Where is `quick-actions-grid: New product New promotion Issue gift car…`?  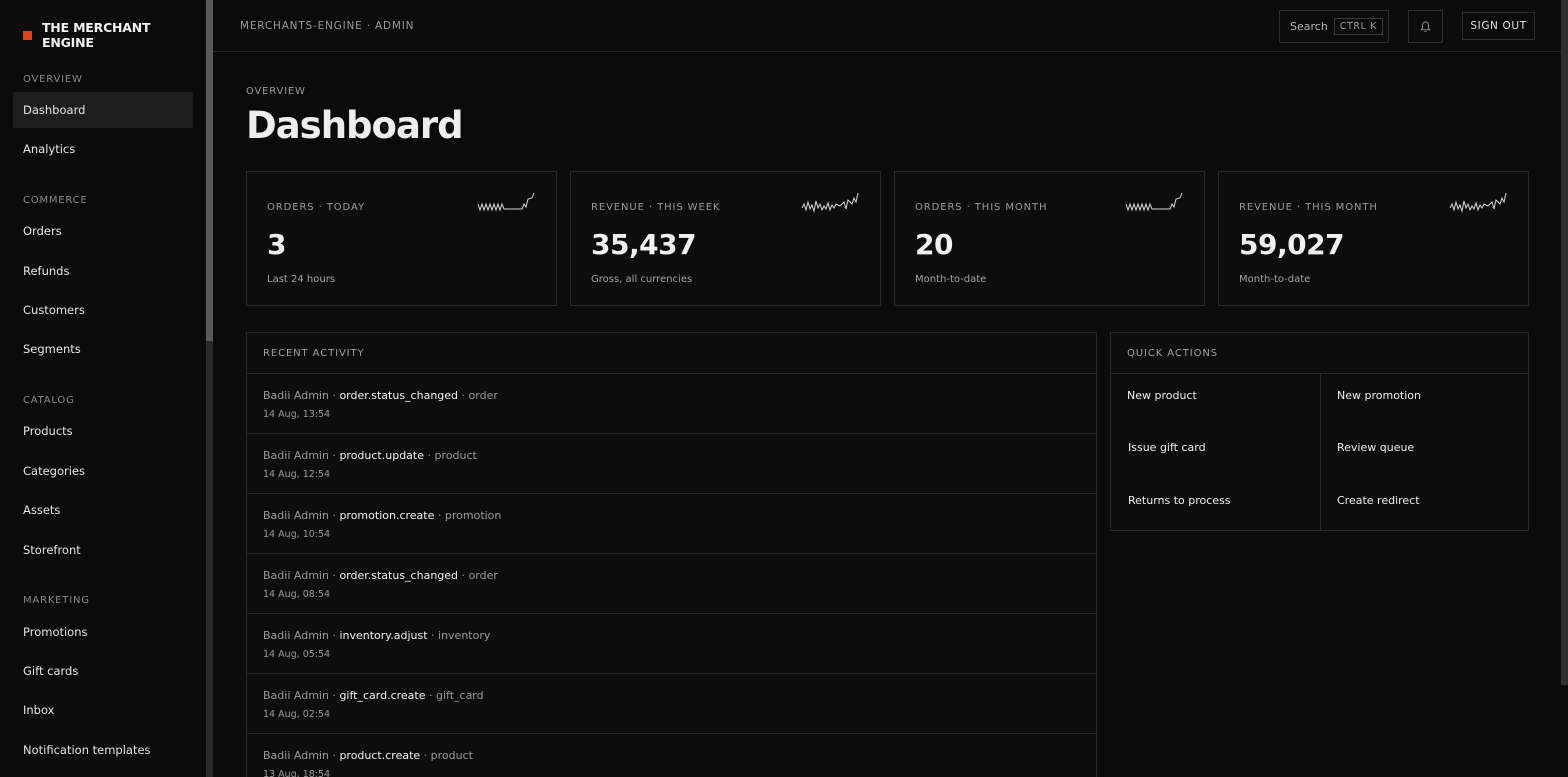
quick-actions-grid: New product New promotion Issue gift car… is located at coordinates (1320, 452).